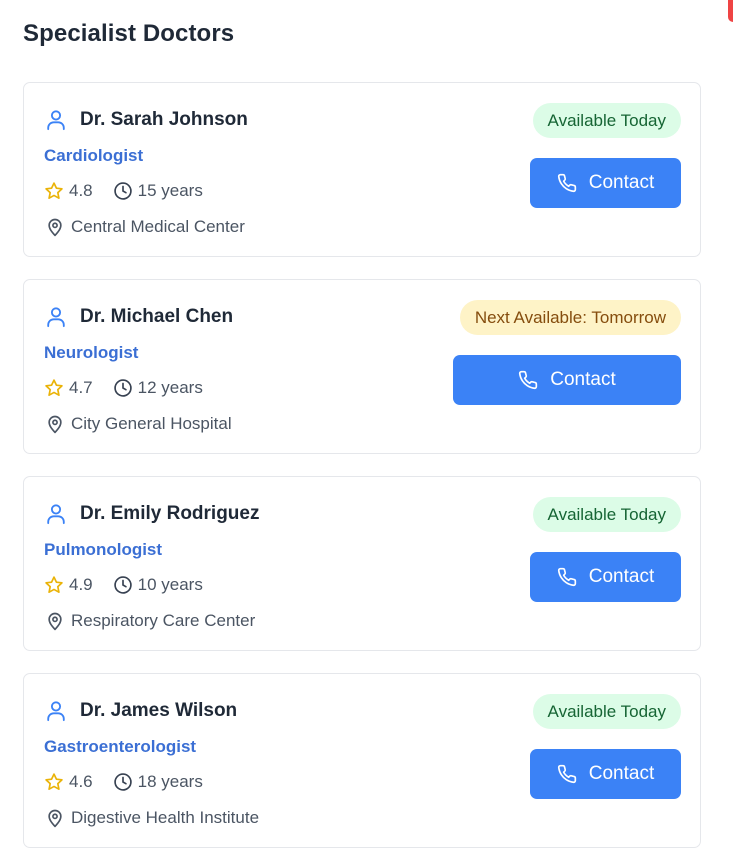 The width and height of the screenshot is (733, 863). I want to click on doctor-experience: 10 years, so click(170, 584).